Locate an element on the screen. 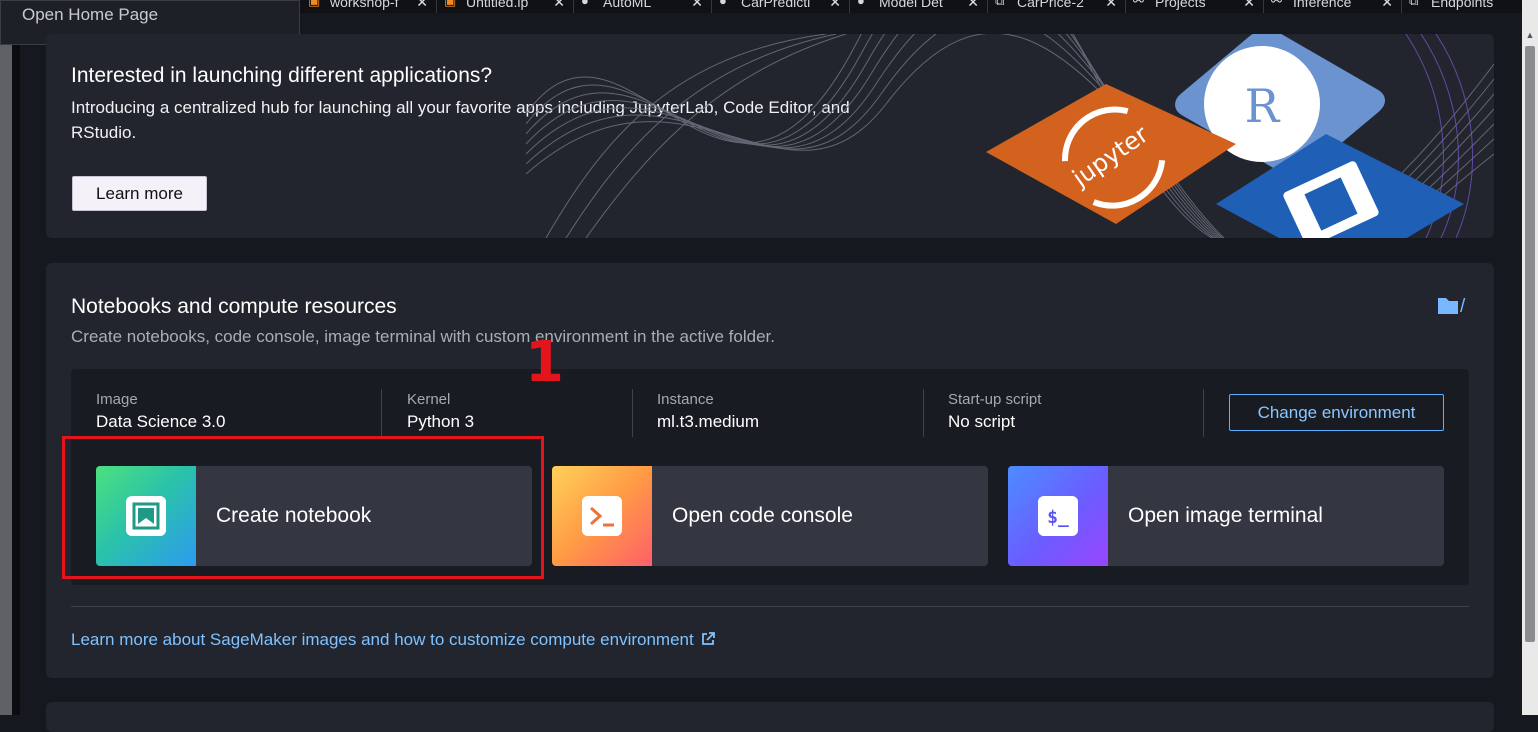 The image size is (1538, 732). open-code-console-button: Open code console is located at coordinates (770, 516).